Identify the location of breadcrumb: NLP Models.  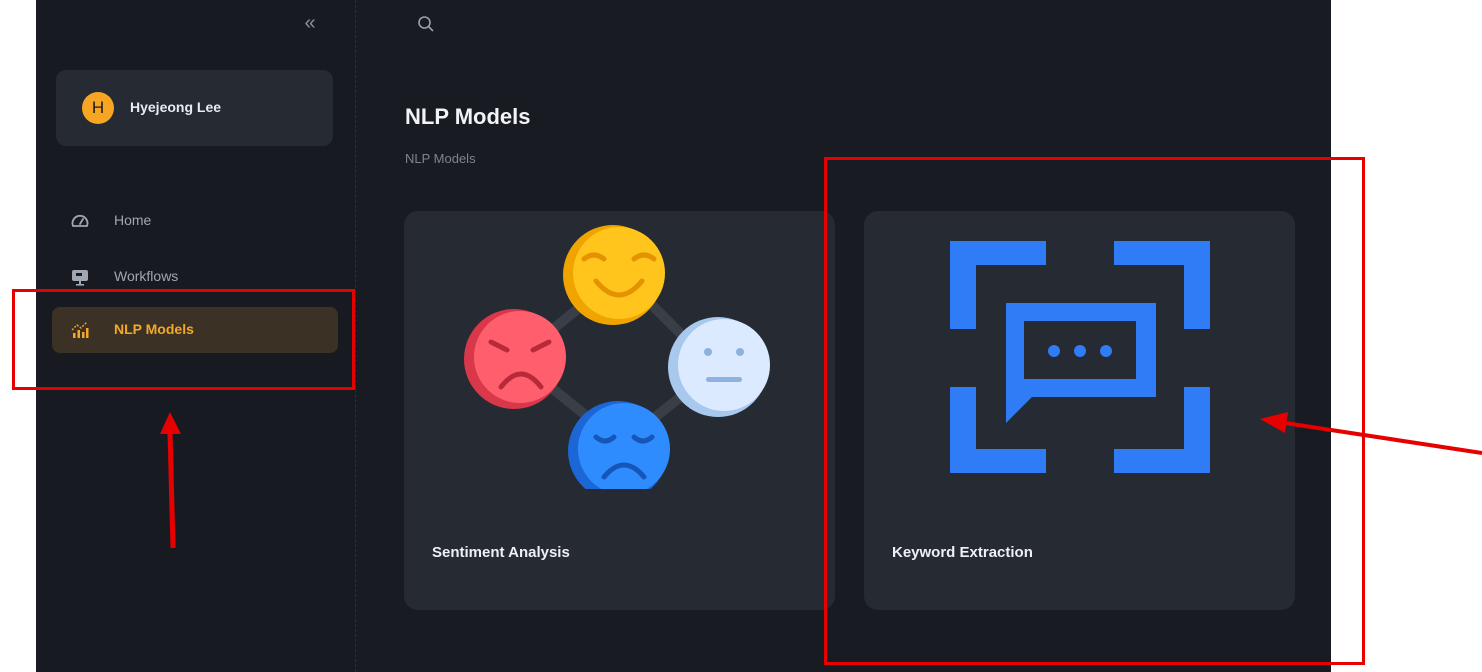
(440, 158).